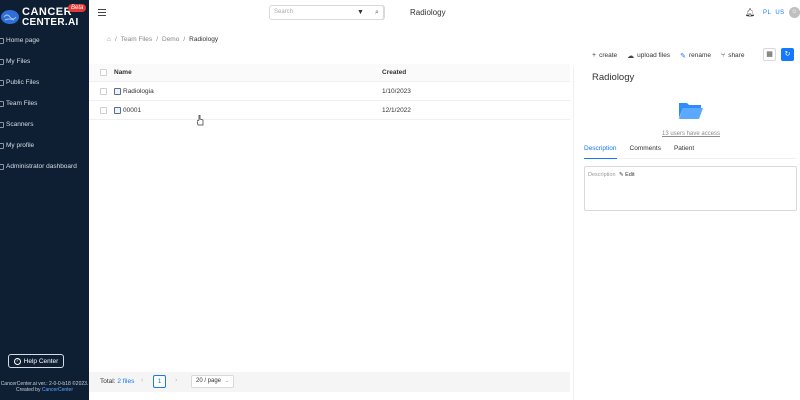  I want to click on cloud-upload-icon: ☁, so click(631, 56).